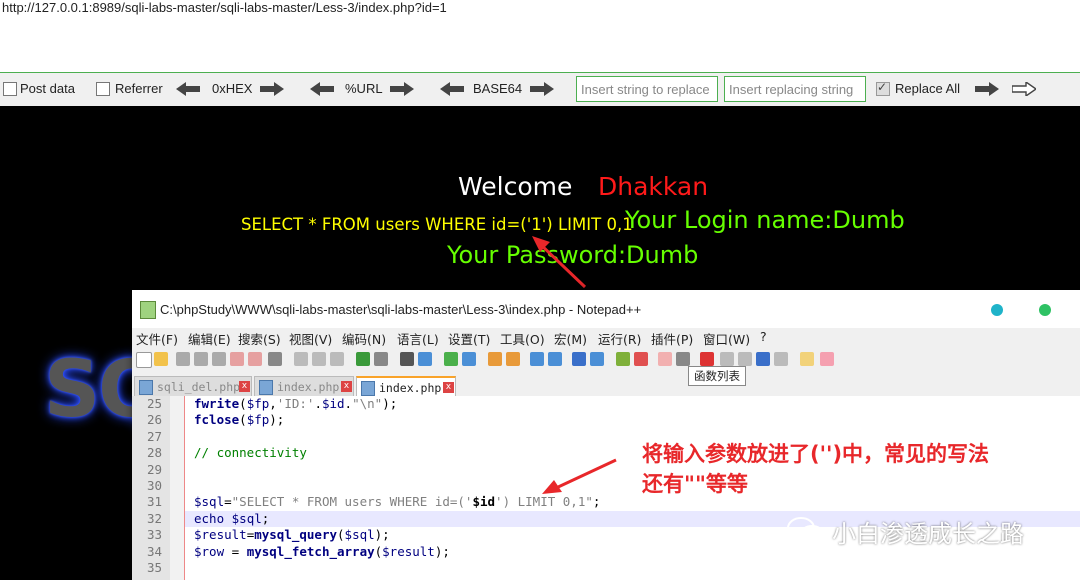  What do you see at coordinates (597, 359) in the screenshot?
I see `doc-map-icon` at bounding box center [597, 359].